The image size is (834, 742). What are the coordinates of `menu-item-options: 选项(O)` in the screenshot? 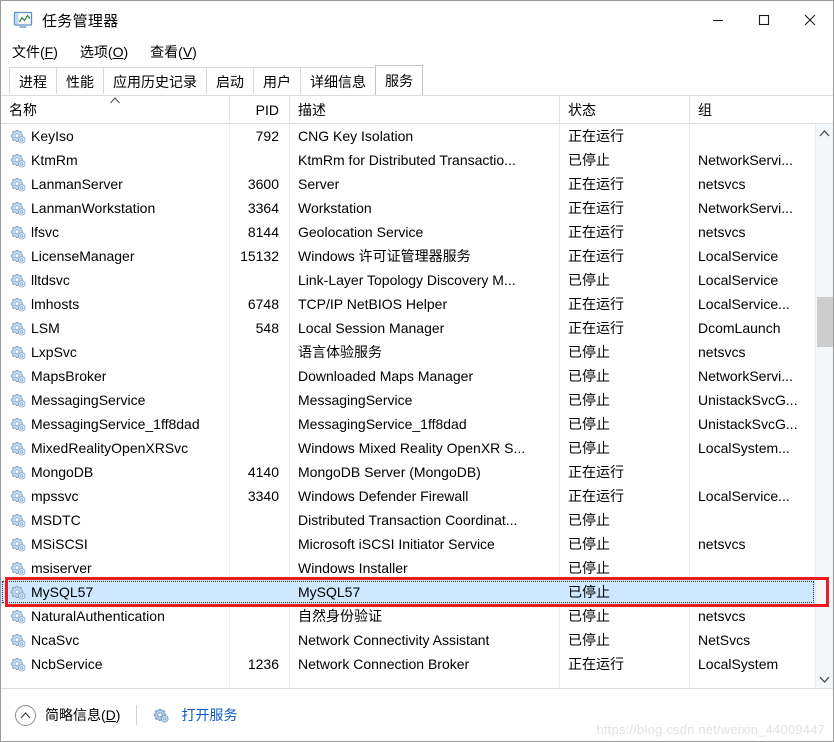 It's located at (104, 52).